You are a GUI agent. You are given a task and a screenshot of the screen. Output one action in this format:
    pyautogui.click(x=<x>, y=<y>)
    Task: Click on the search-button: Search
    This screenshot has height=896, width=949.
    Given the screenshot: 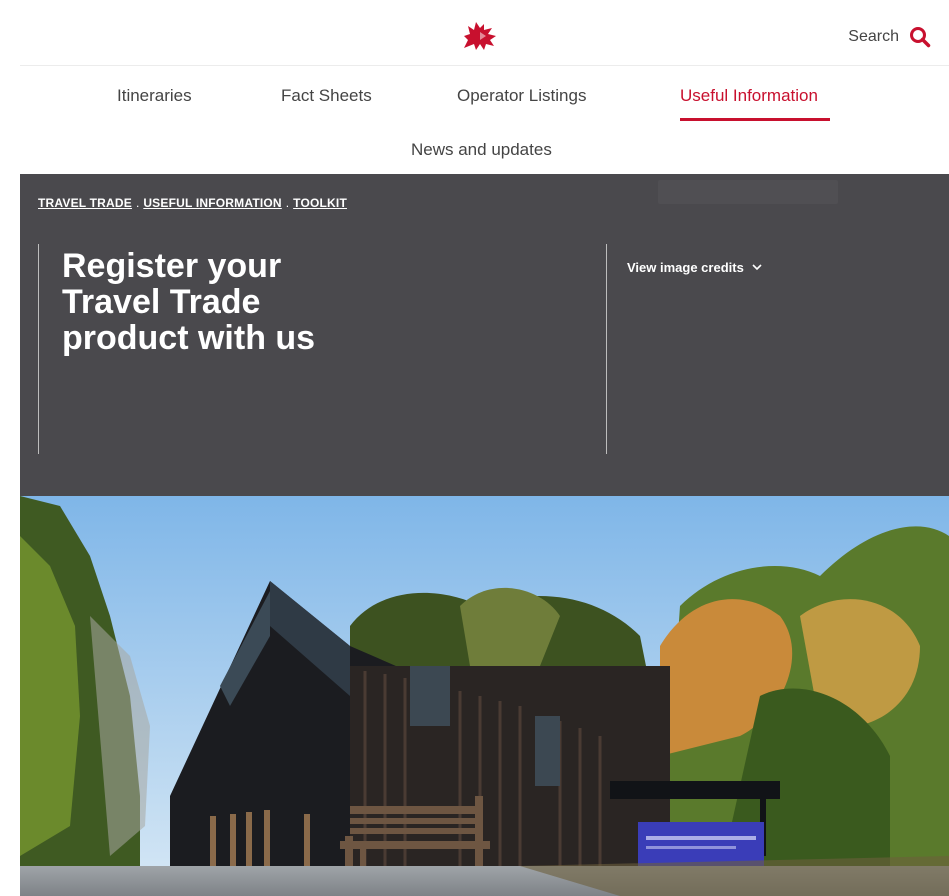 What is the action you would take?
    pyautogui.click(x=889, y=37)
    